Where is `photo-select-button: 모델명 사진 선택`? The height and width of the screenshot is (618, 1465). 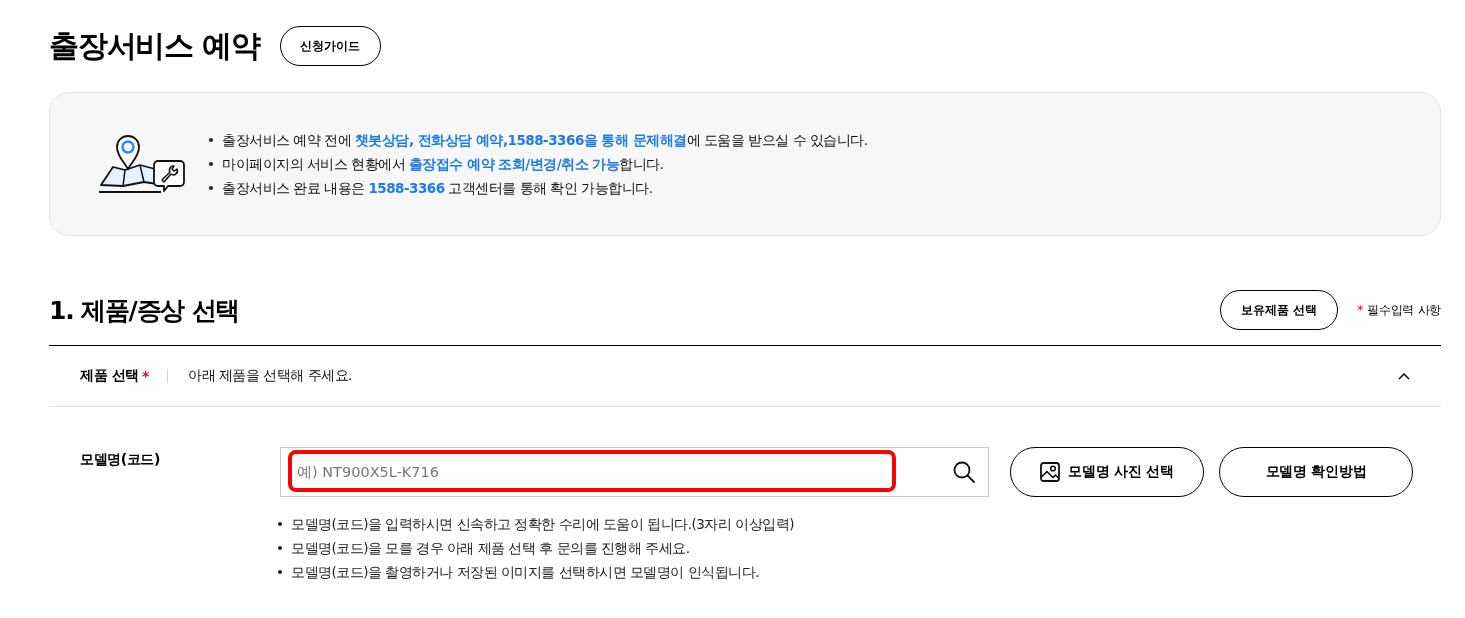
photo-select-button: 모델명 사진 선택 is located at coordinates (1107, 472).